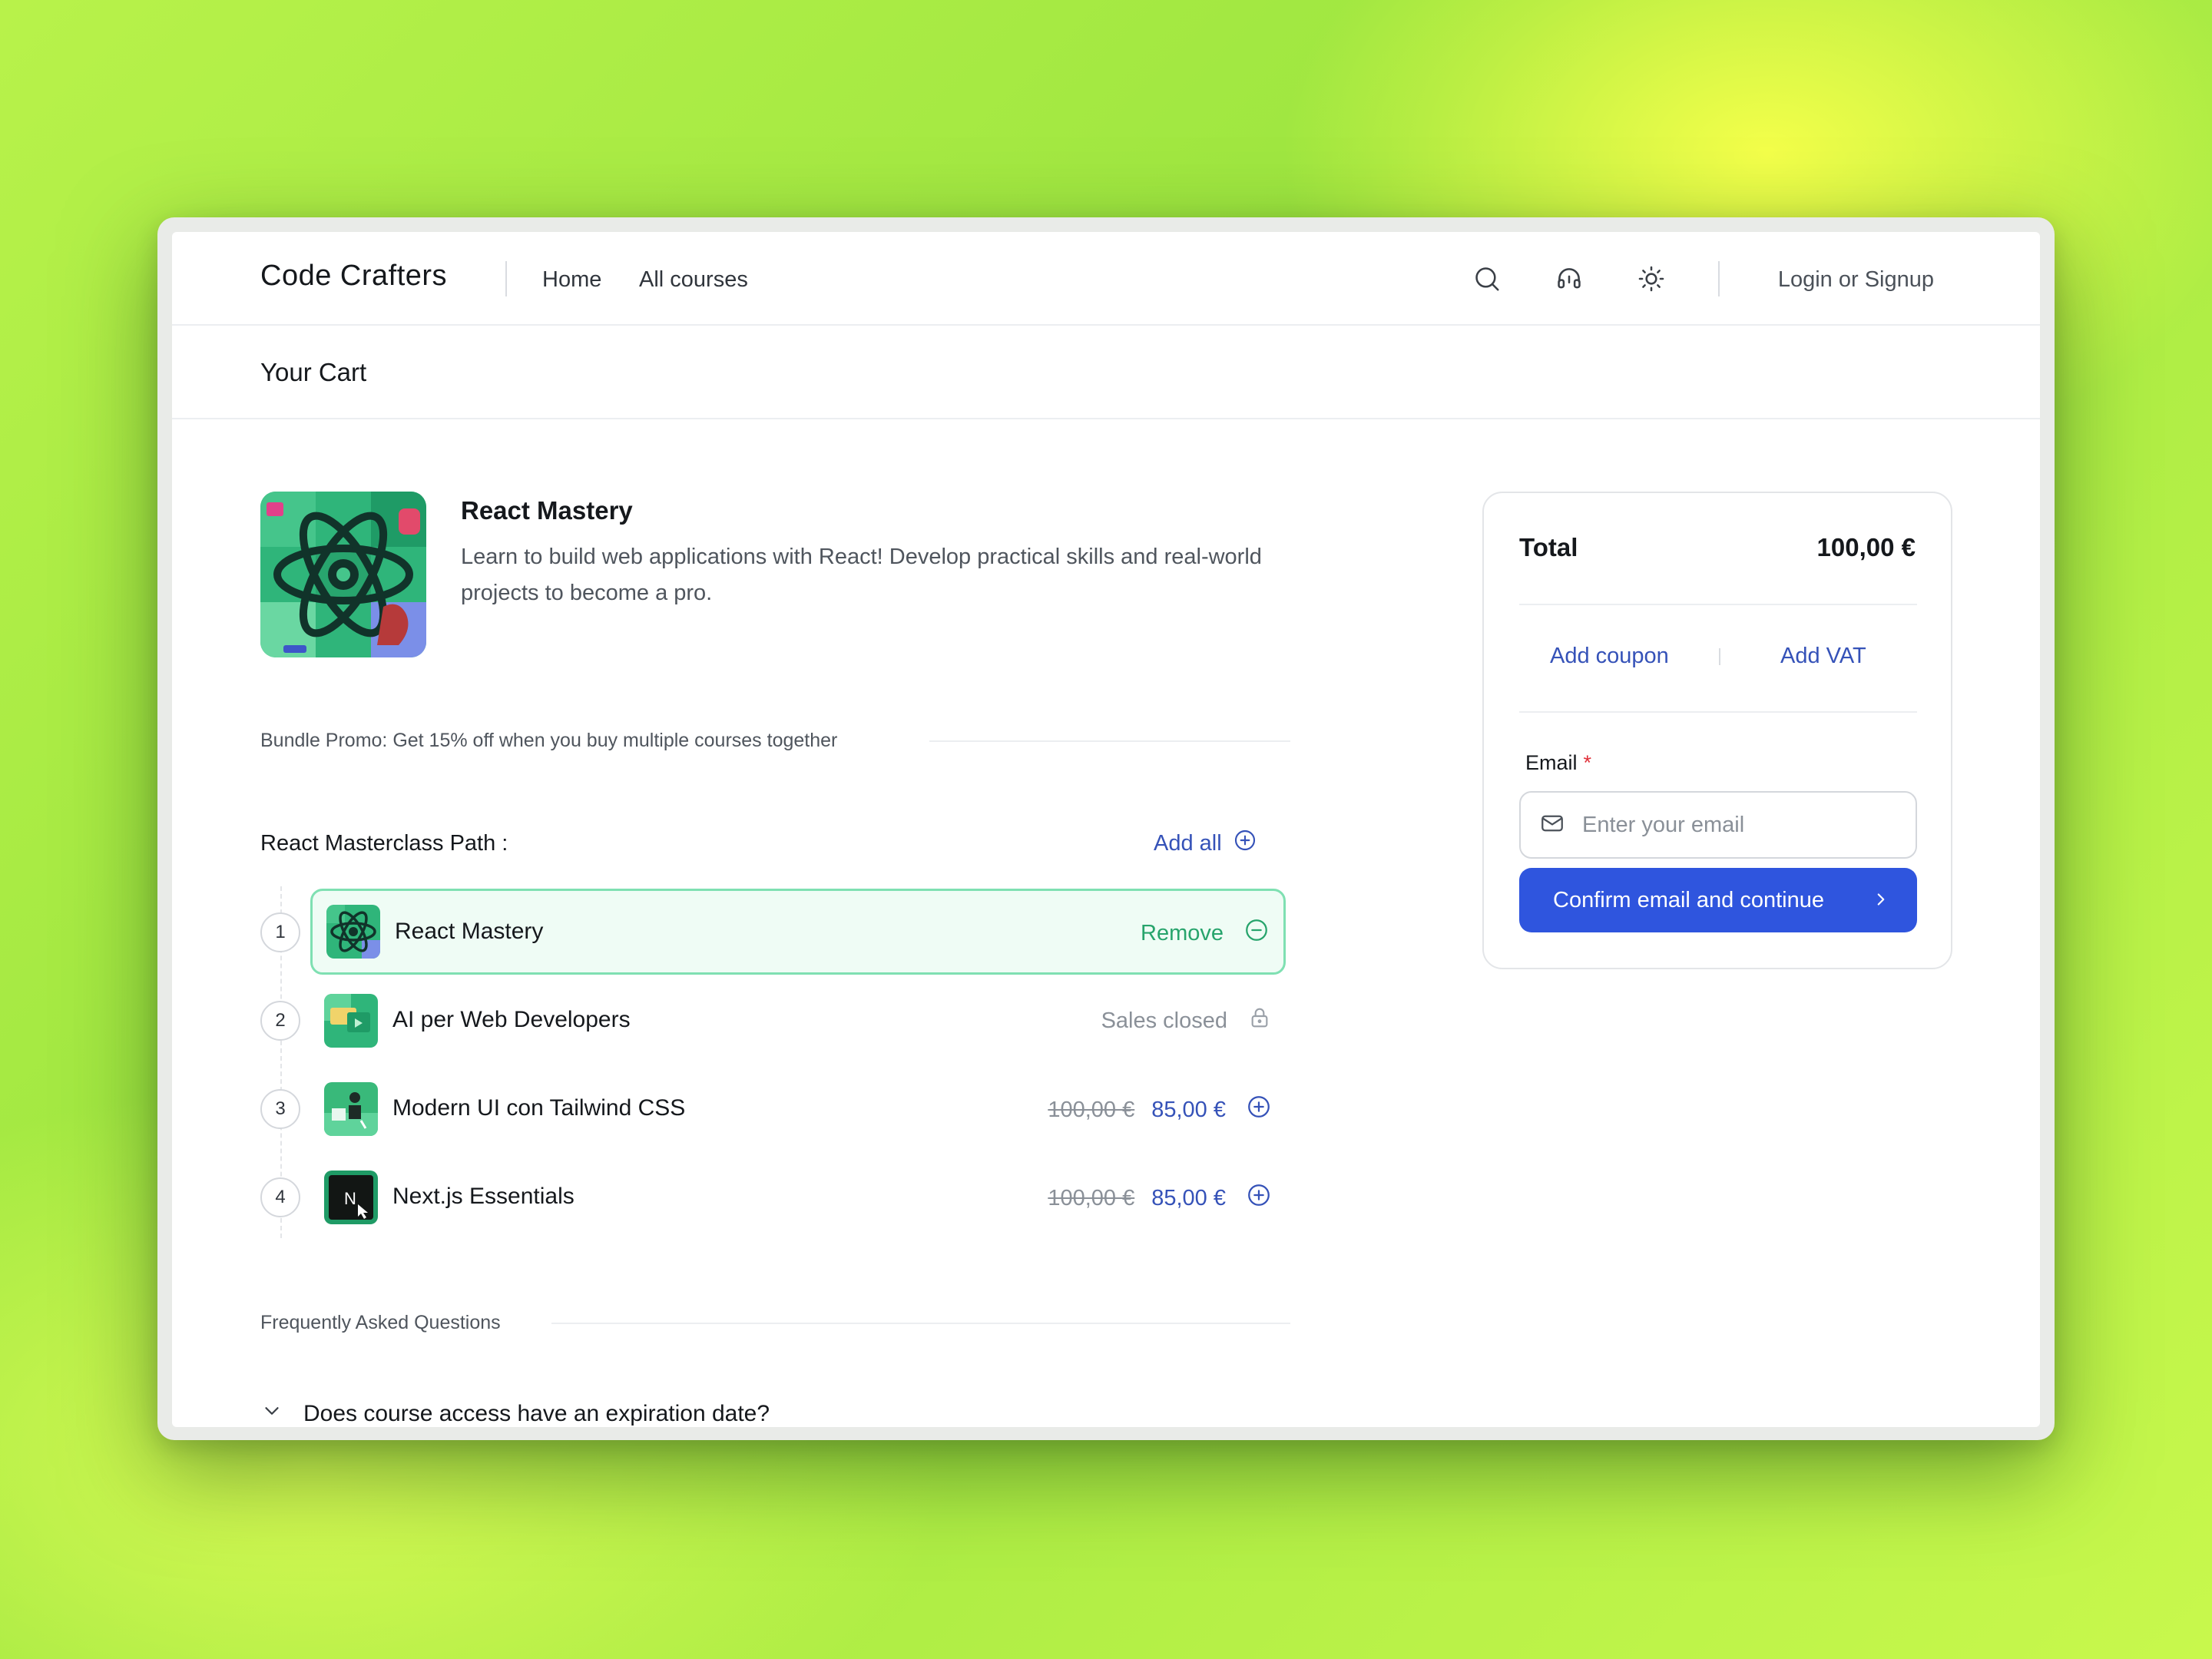  I want to click on sales-closed-status: Sales closed, so click(1187, 1021).